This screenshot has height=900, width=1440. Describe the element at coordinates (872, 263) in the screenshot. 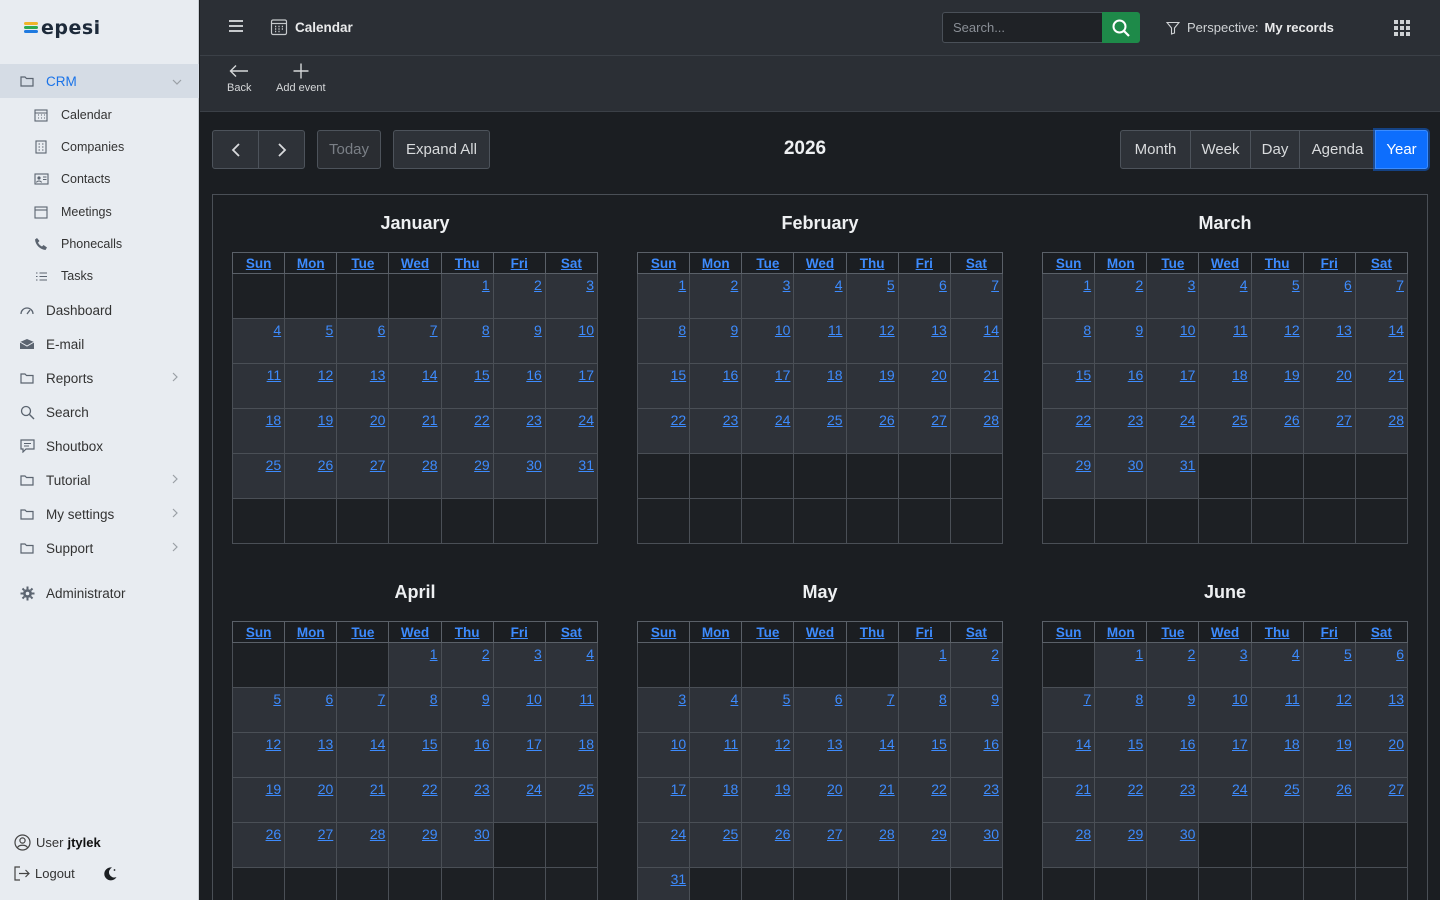

I see `weekday-header-link: Thu` at that location.